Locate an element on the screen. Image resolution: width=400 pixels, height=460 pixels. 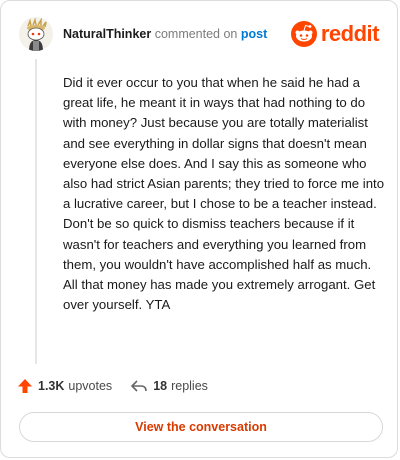
upvote-arrow-icon is located at coordinates (25, 386).